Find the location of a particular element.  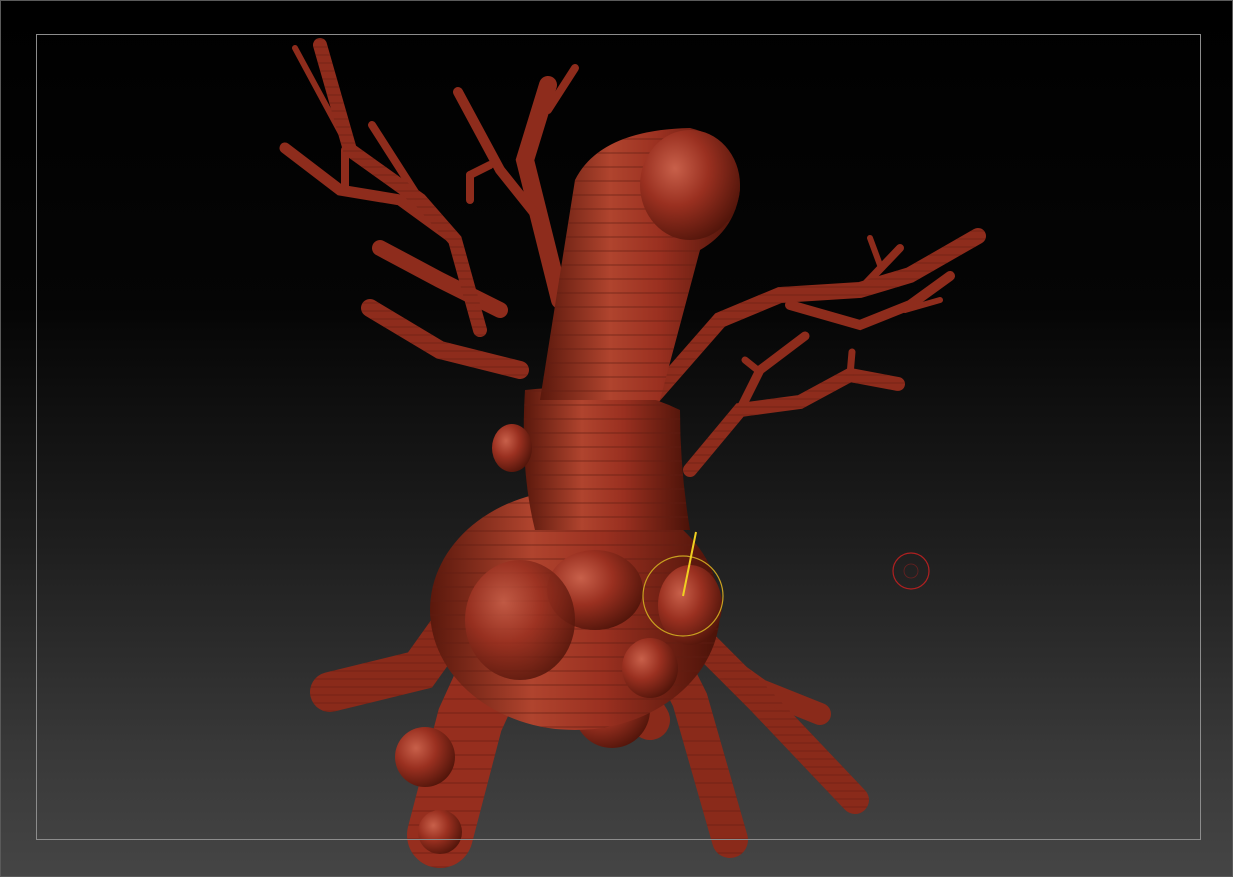

root-tip is located at coordinates (440, 832).